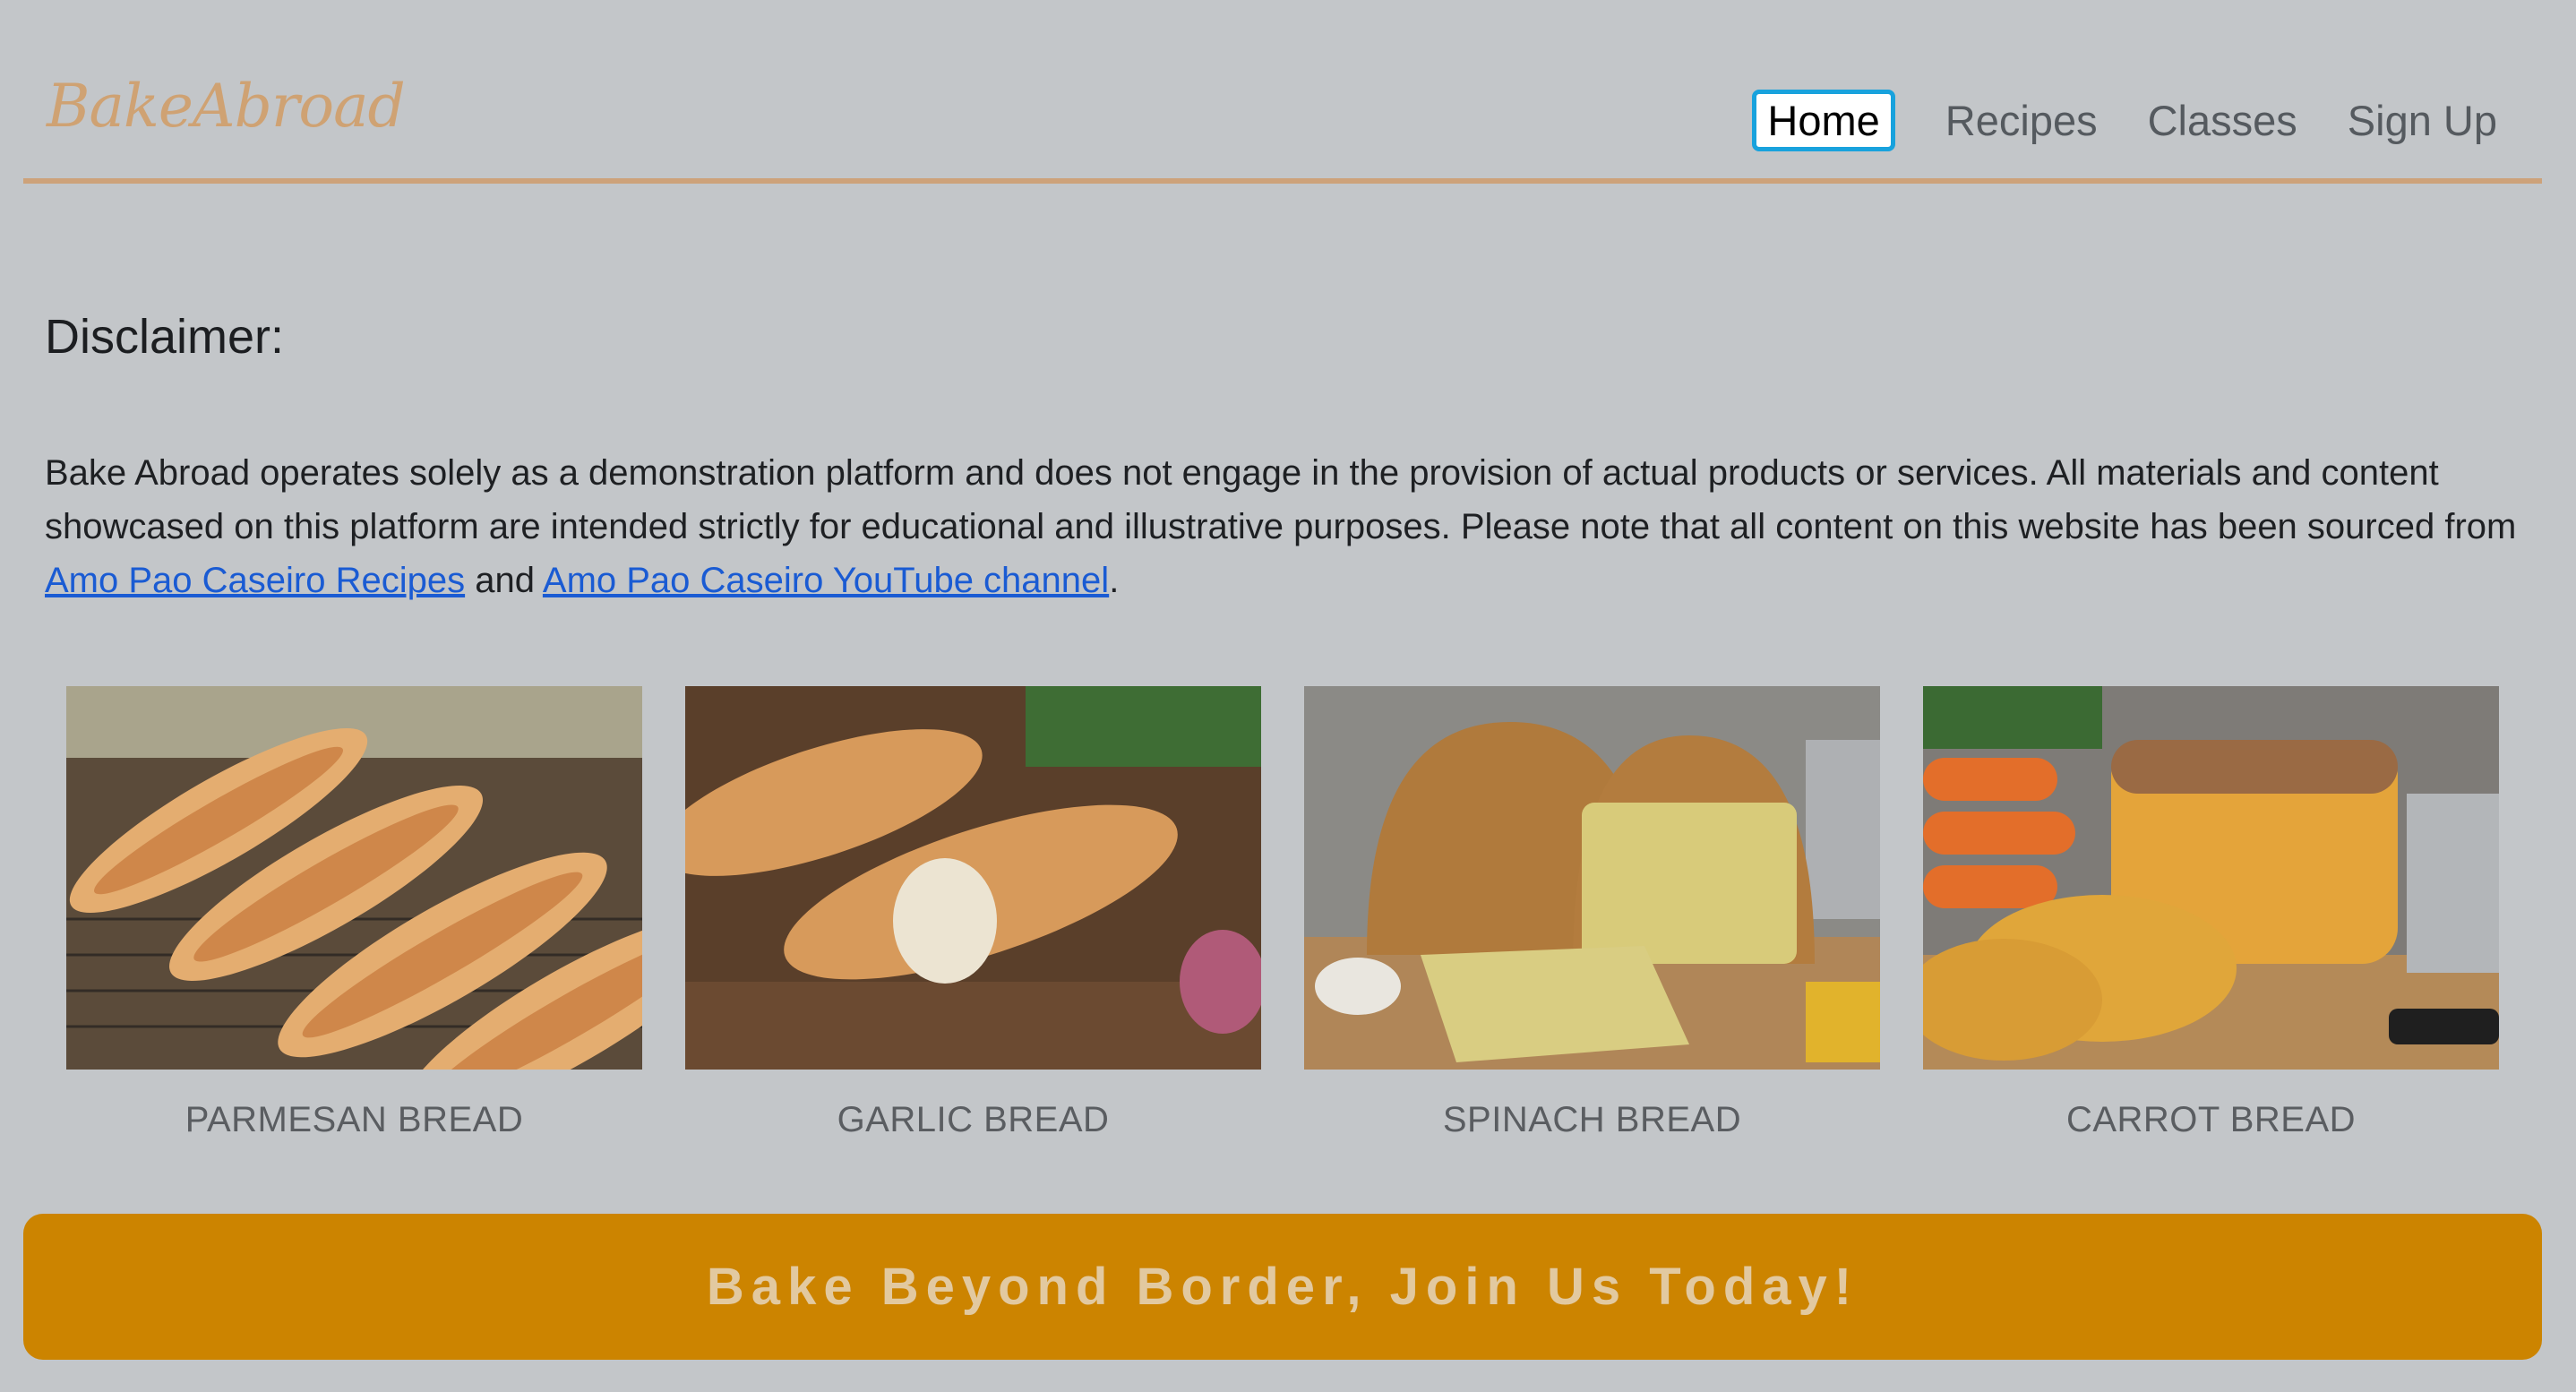 Image resolution: width=2576 pixels, height=1392 pixels. I want to click on brand-logo: BakeAbroad, so click(226, 106).